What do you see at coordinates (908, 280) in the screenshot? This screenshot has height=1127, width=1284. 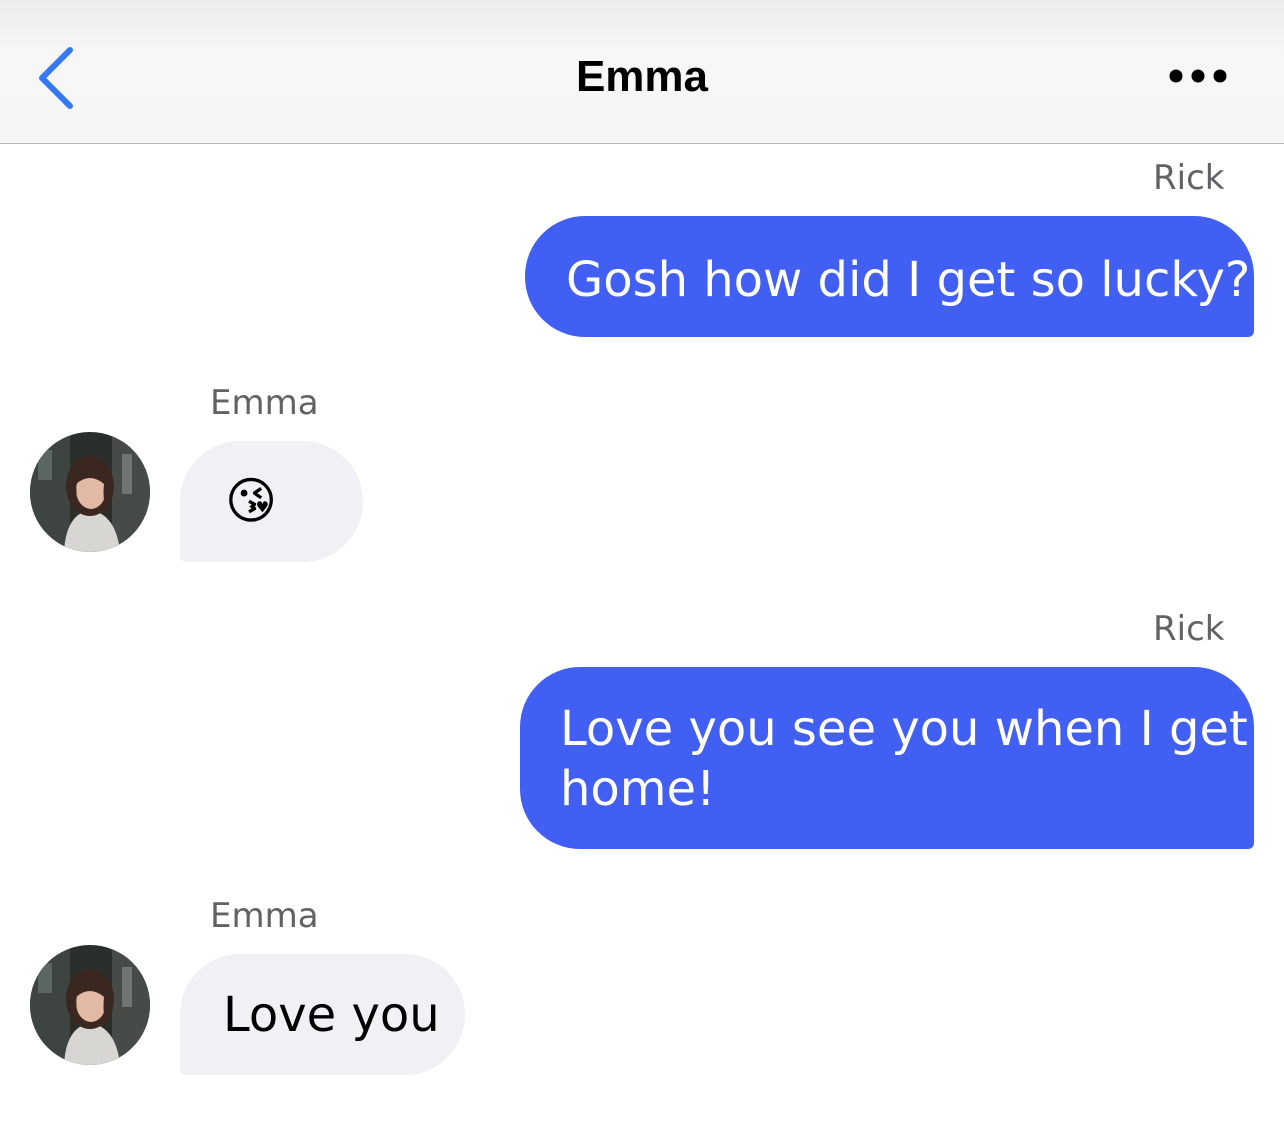 I see `message-text: Gosh how did I get so lucky?` at bounding box center [908, 280].